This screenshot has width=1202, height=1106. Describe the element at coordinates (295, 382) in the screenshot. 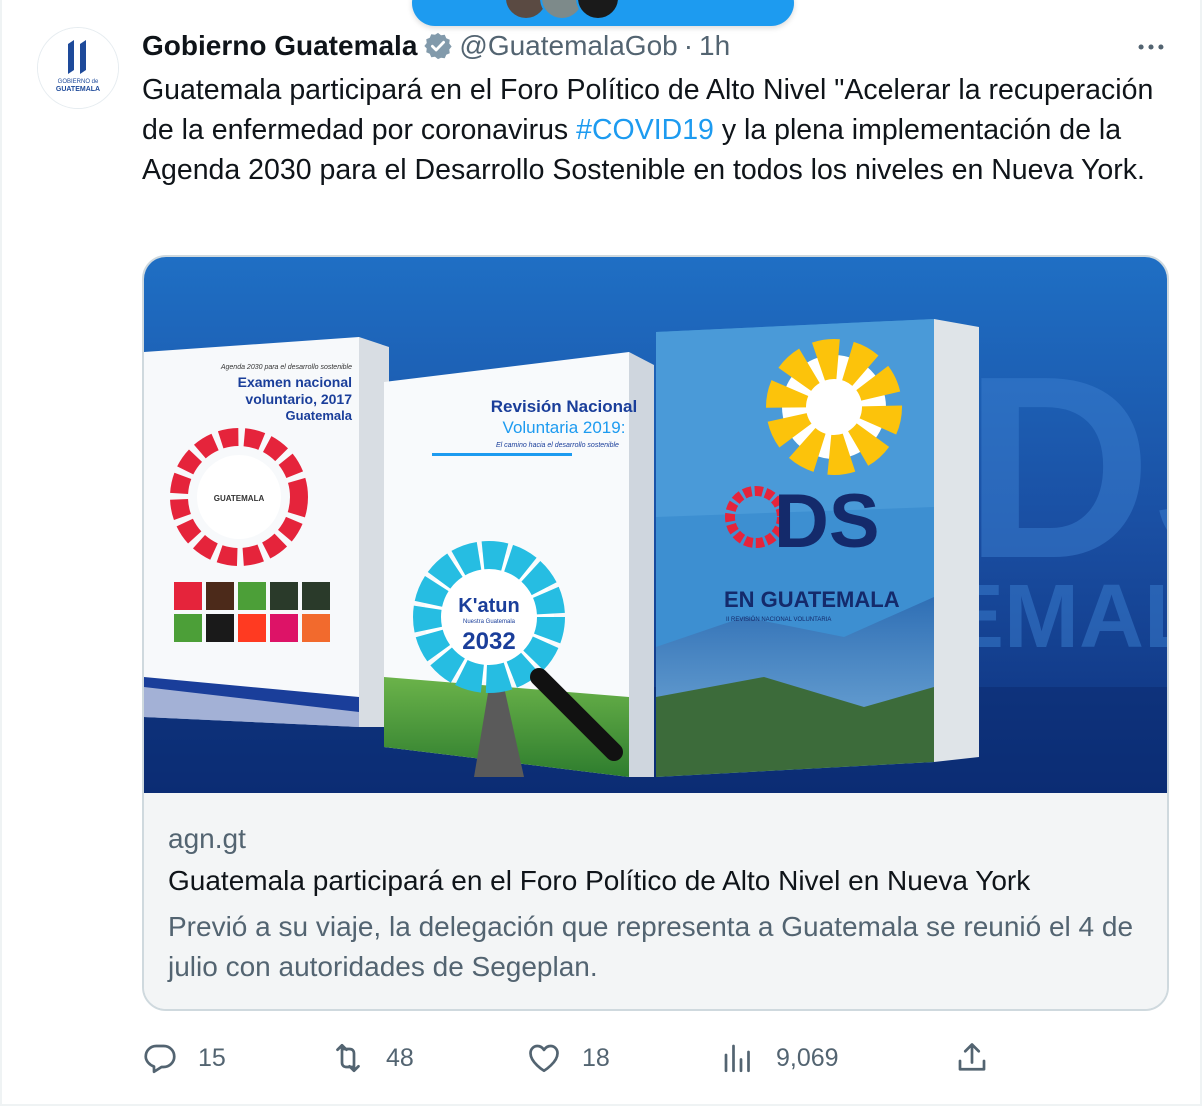

I see `book1-title: Examen nacional` at that location.